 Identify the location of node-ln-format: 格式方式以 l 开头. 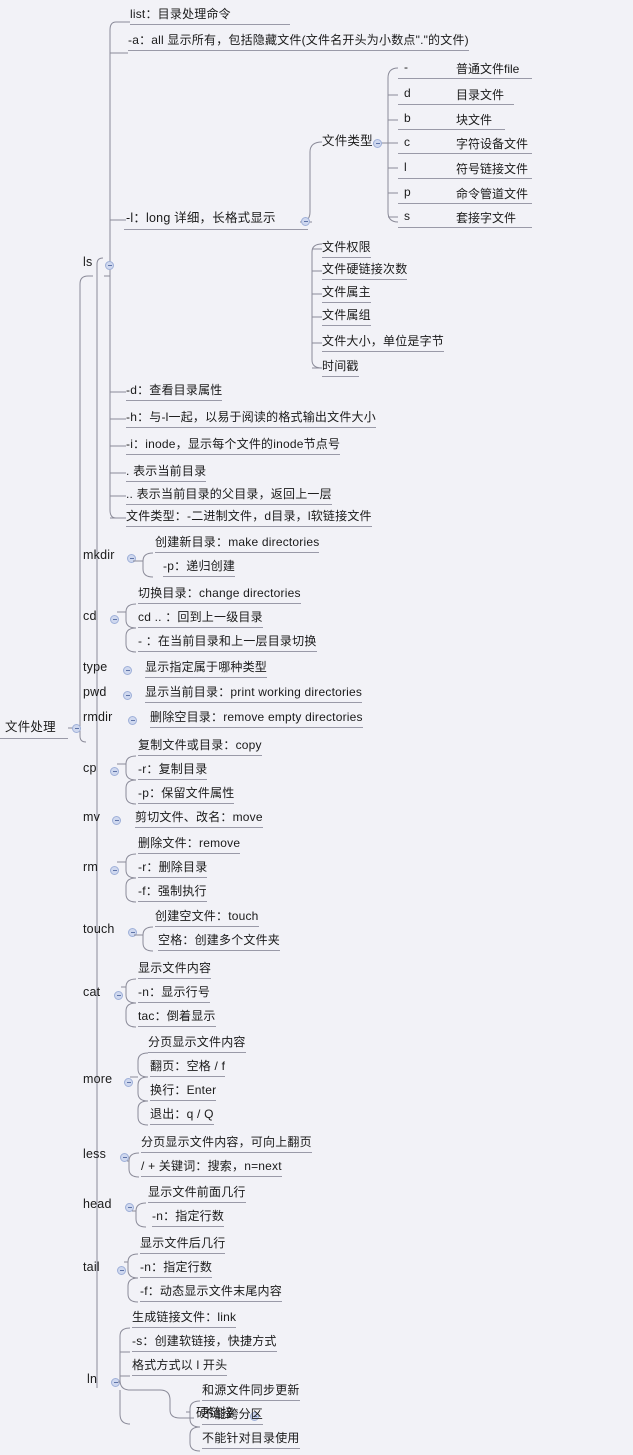
(180, 1367).